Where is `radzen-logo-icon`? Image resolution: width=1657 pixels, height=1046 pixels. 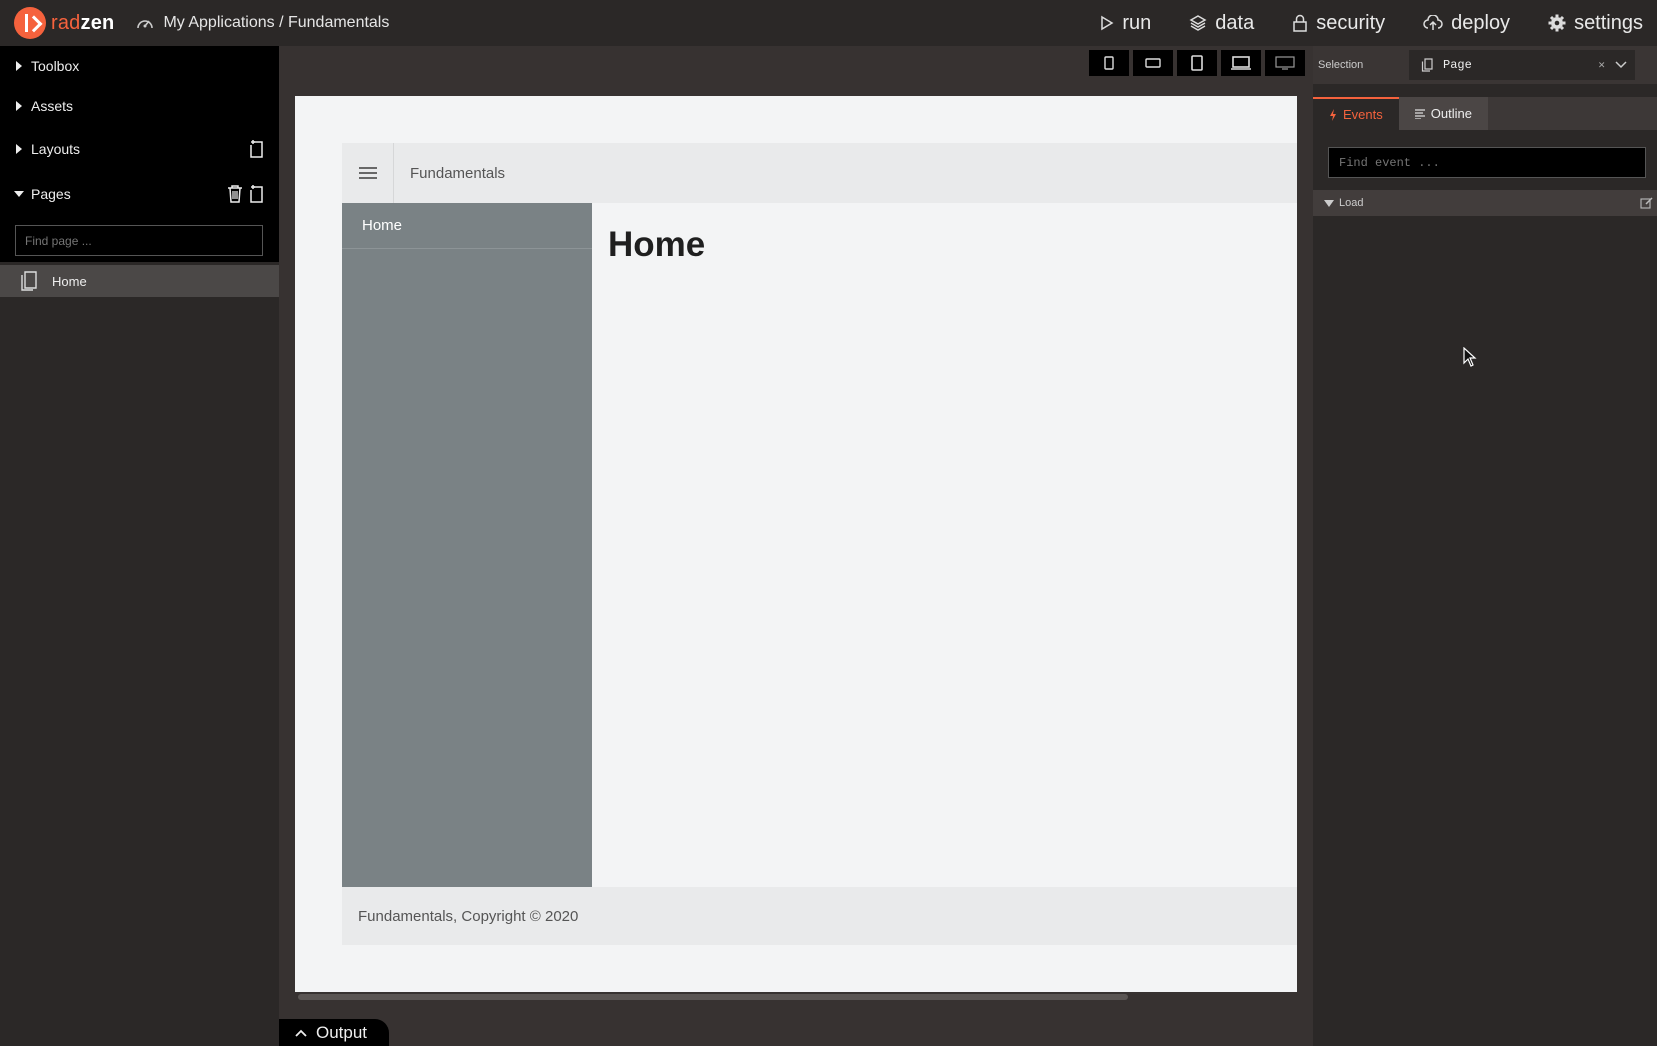
radzen-logo-icon is located at coordinates (30, 23).